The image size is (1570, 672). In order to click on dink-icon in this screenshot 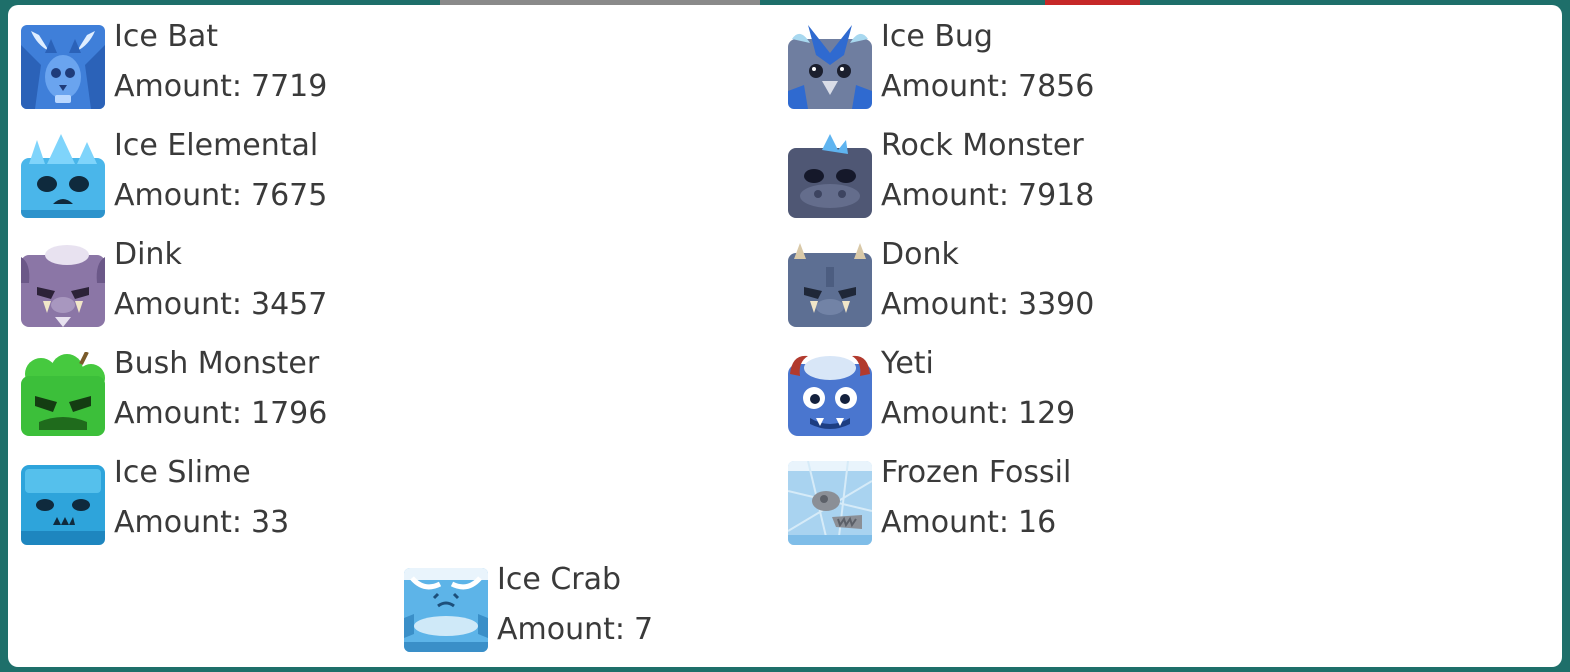, I will do `click(63, 285)`.